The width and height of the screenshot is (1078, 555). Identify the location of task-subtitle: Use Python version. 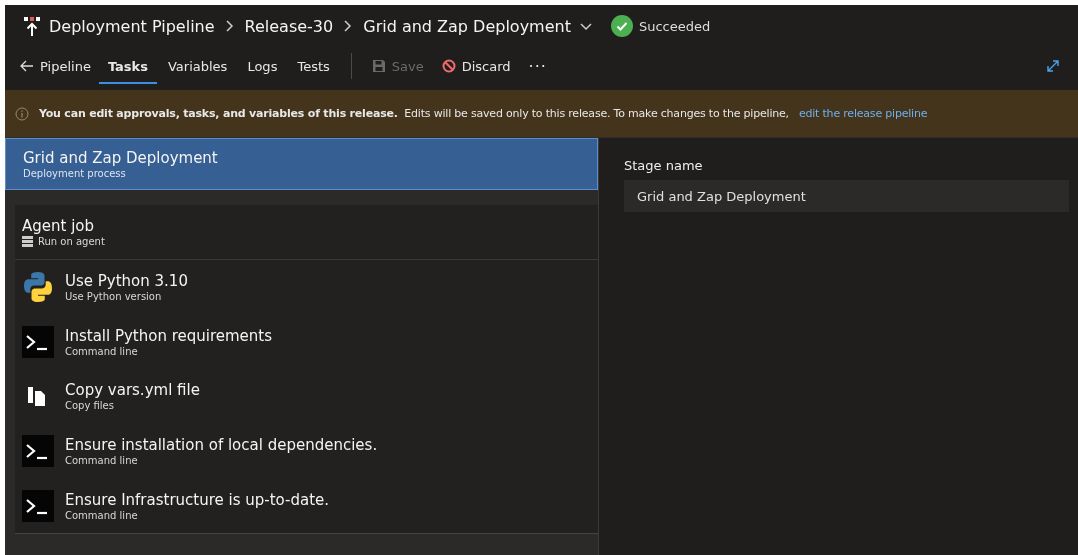
(114, 297).